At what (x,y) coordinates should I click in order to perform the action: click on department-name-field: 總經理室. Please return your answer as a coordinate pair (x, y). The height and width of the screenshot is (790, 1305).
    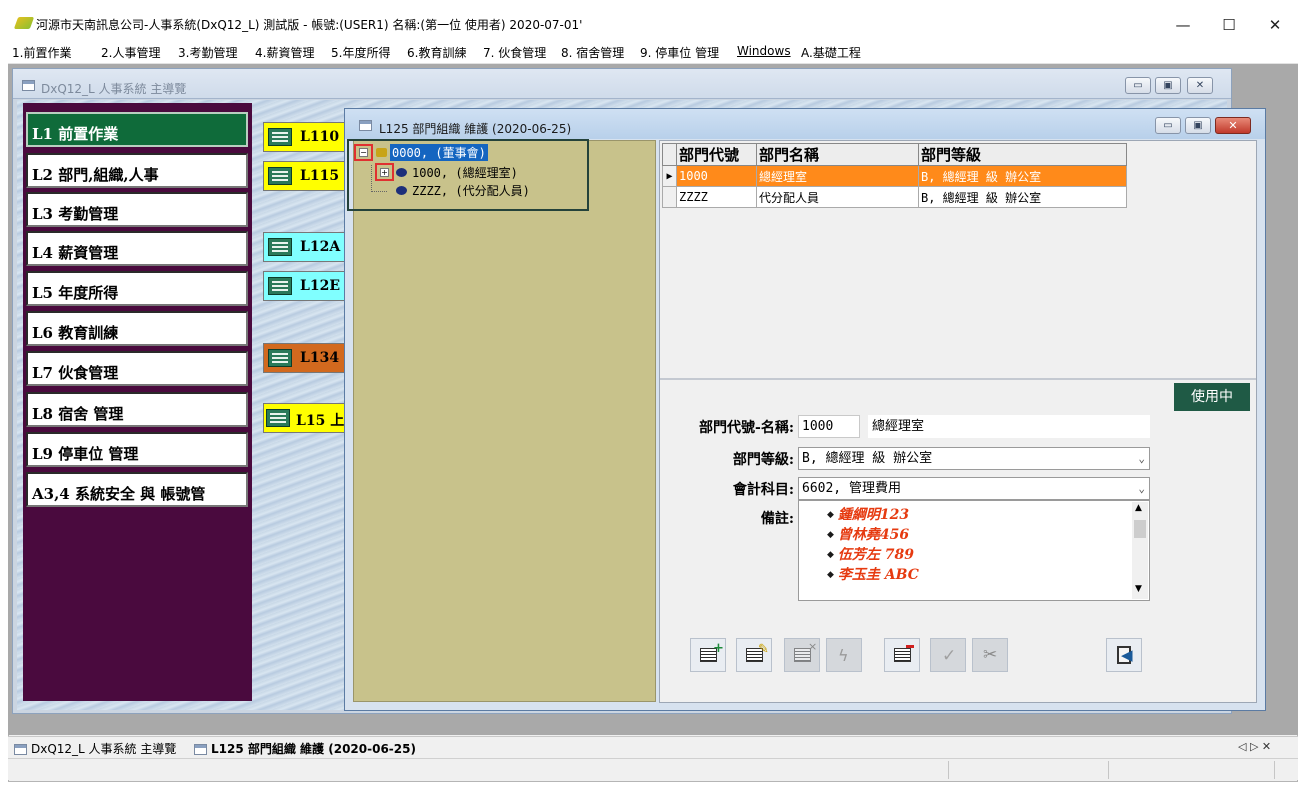
    Looking at the image, I should click on (1009, 426).